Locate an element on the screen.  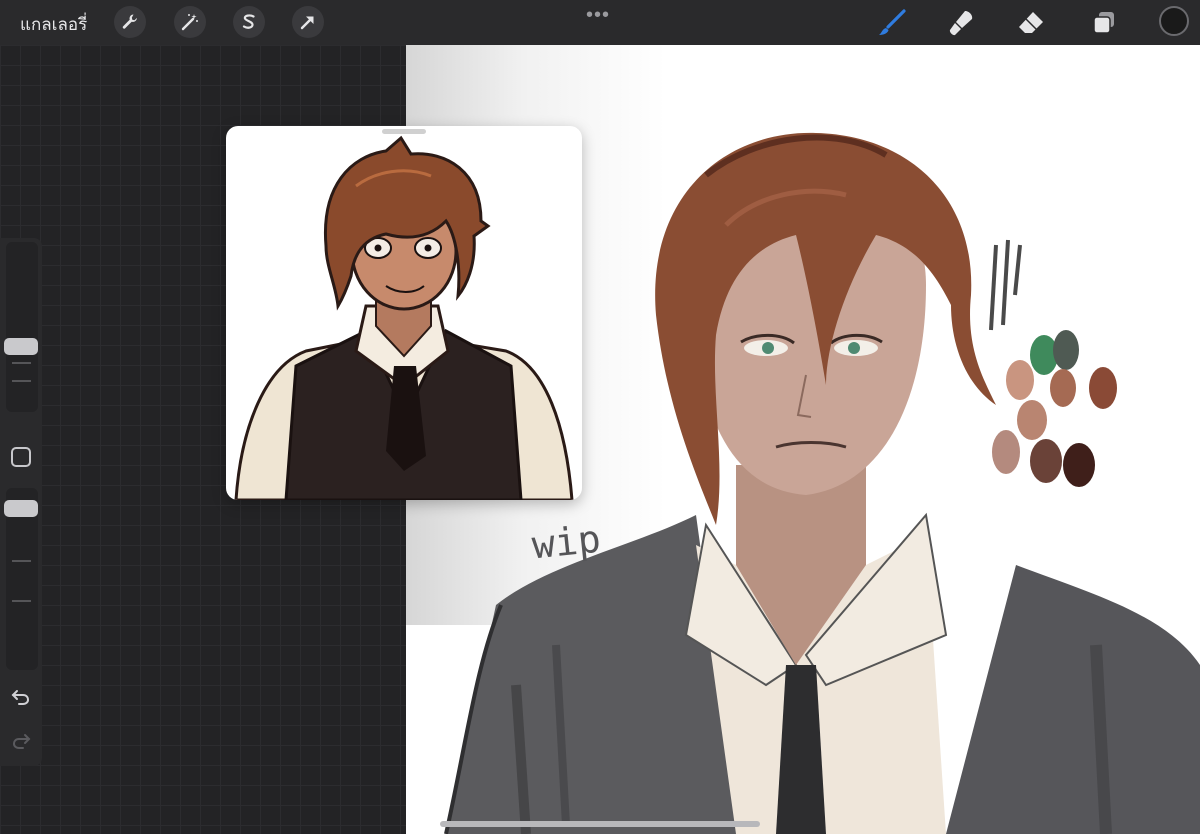
more-options-icon: ••• is located at coordinates (598, 15).